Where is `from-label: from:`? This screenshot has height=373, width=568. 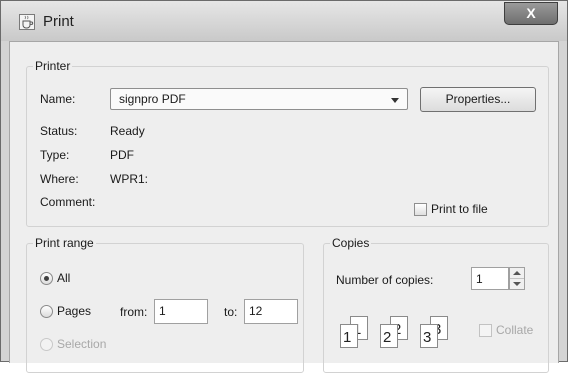
from-label: from: is located at coordinates (134, 312).